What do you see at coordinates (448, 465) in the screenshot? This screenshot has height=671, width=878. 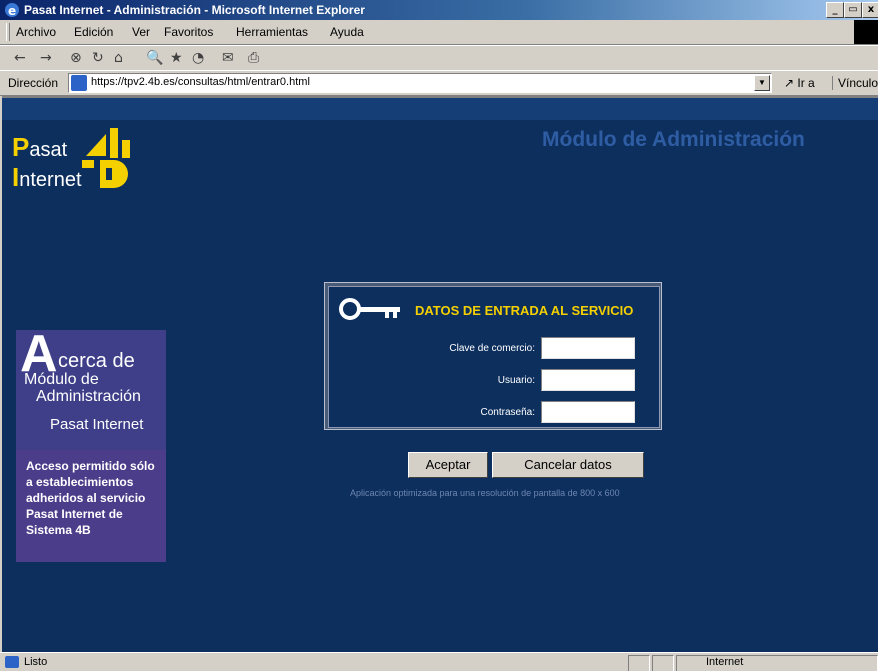 I see `accept-button: Aceptar` at bounding box center [448, 465].